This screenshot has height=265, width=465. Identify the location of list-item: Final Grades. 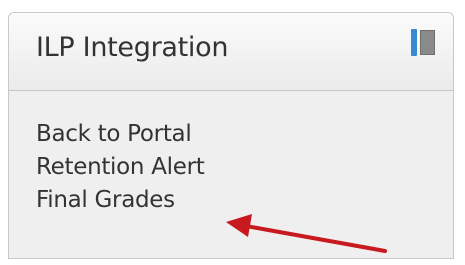
(120, 200).